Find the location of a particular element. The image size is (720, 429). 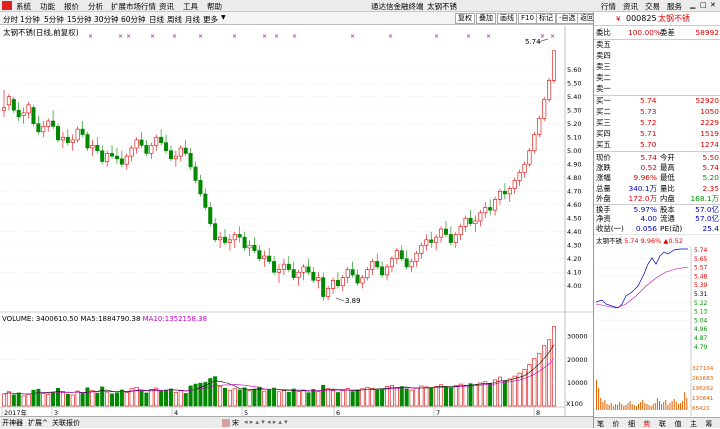

bottom-tool-1: 开神器 is located at coordinates (12, 423).